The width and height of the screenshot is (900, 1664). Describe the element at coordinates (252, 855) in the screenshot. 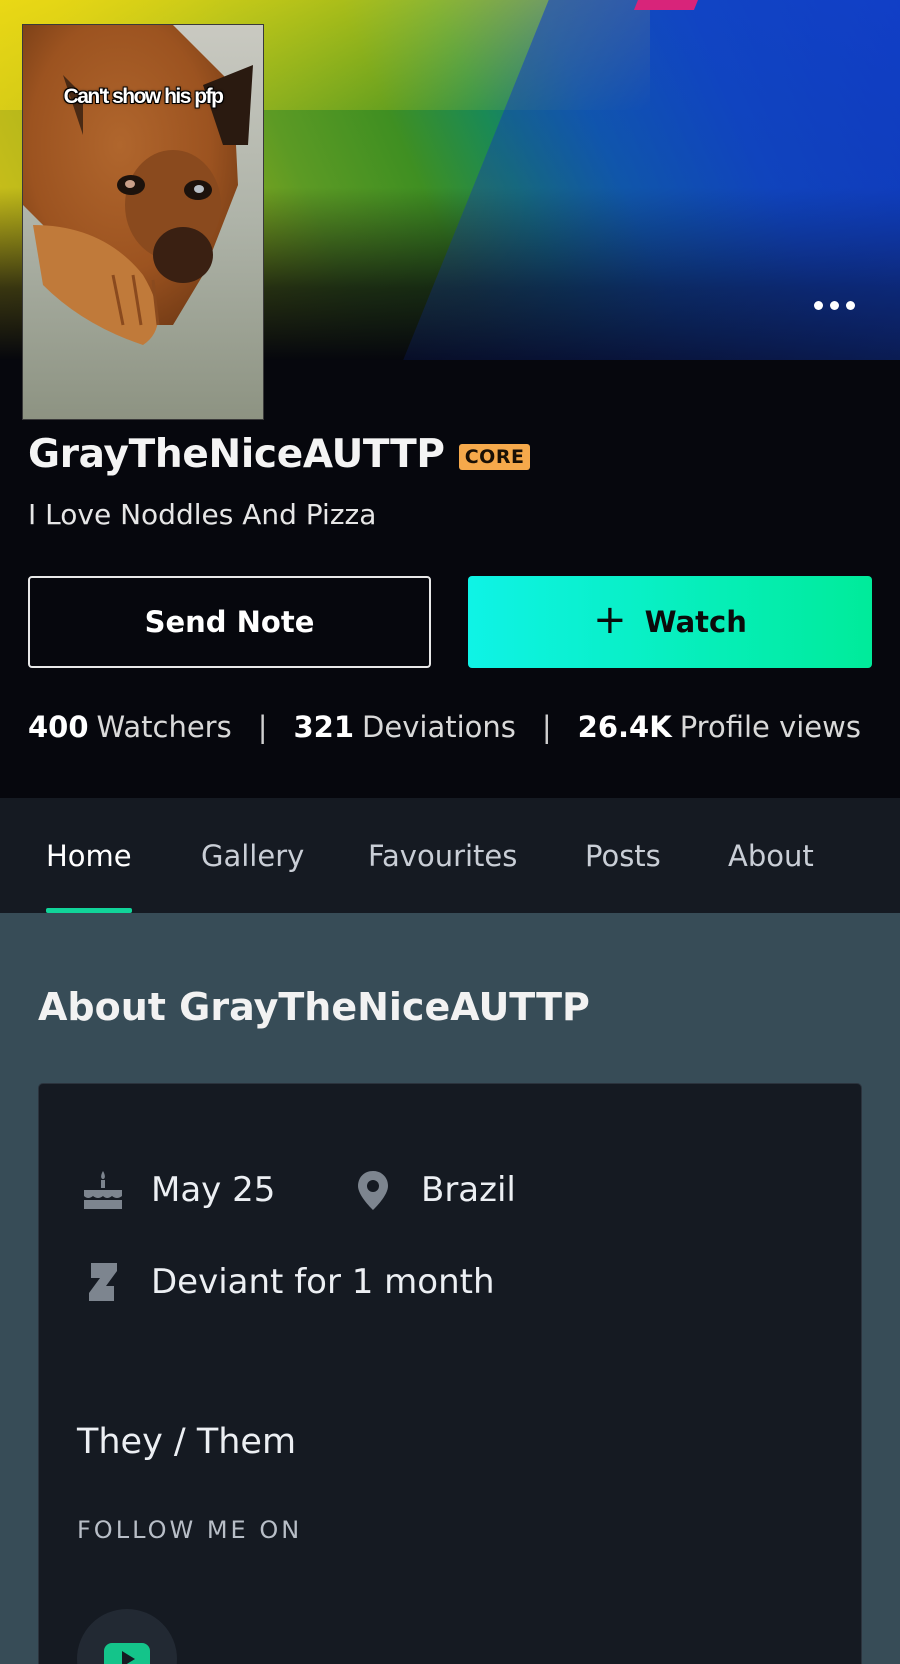

I see `tab-gallery: Gallery` at that location.